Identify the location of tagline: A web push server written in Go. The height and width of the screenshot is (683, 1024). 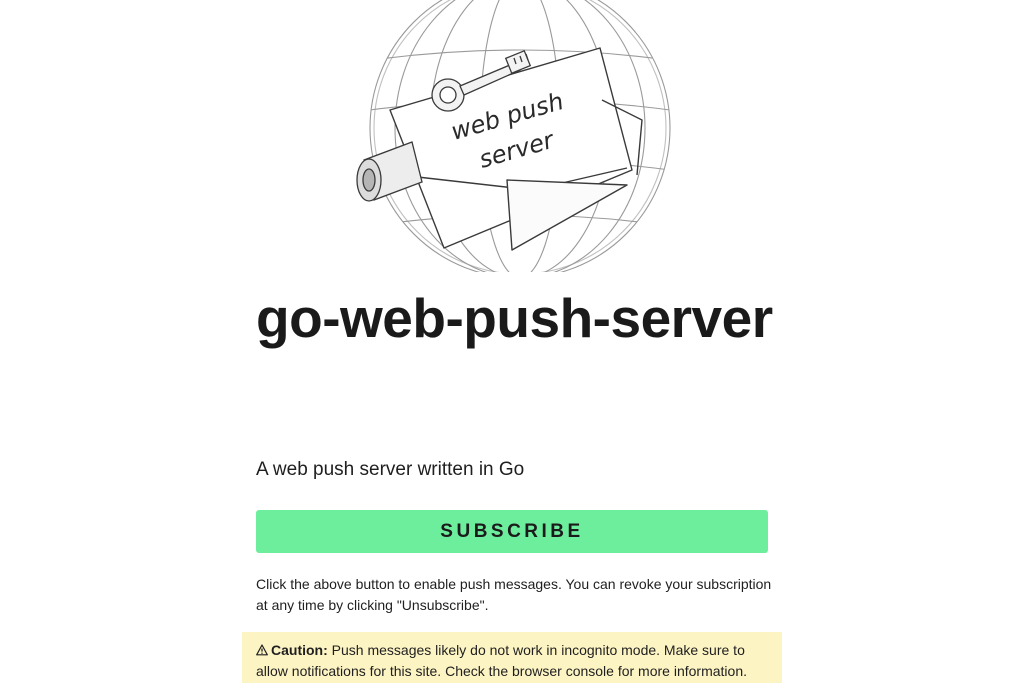
(390, 469).